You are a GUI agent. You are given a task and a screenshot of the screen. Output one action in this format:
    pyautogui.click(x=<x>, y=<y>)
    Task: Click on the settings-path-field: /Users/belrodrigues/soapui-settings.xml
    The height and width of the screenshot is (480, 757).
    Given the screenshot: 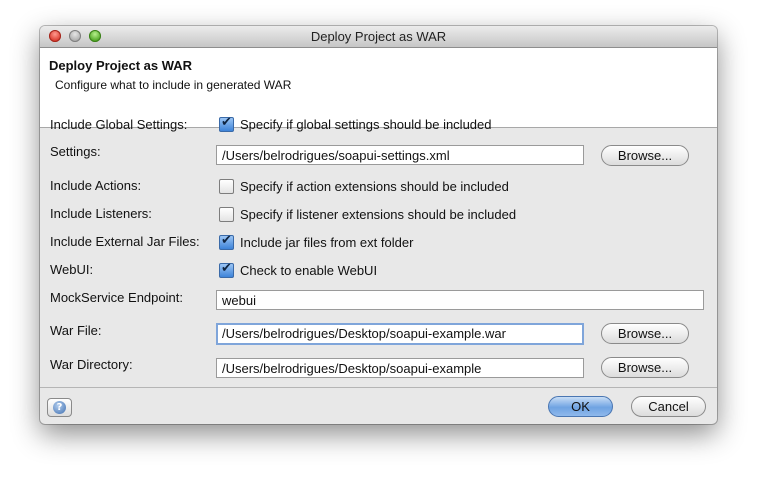 What is the action you would take?
    pyautogui.click(x=400, y=155)
    